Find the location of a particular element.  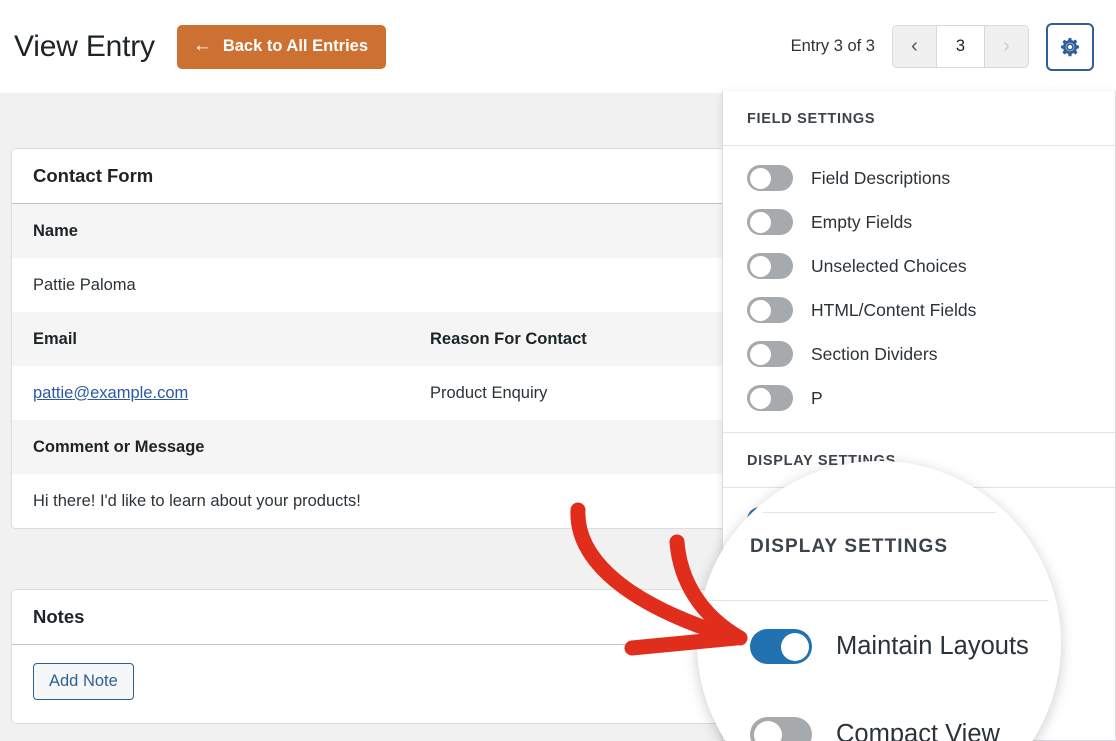

back-to-all-entries-button: ← Back to All Entries is located at coordinates (281, 46).